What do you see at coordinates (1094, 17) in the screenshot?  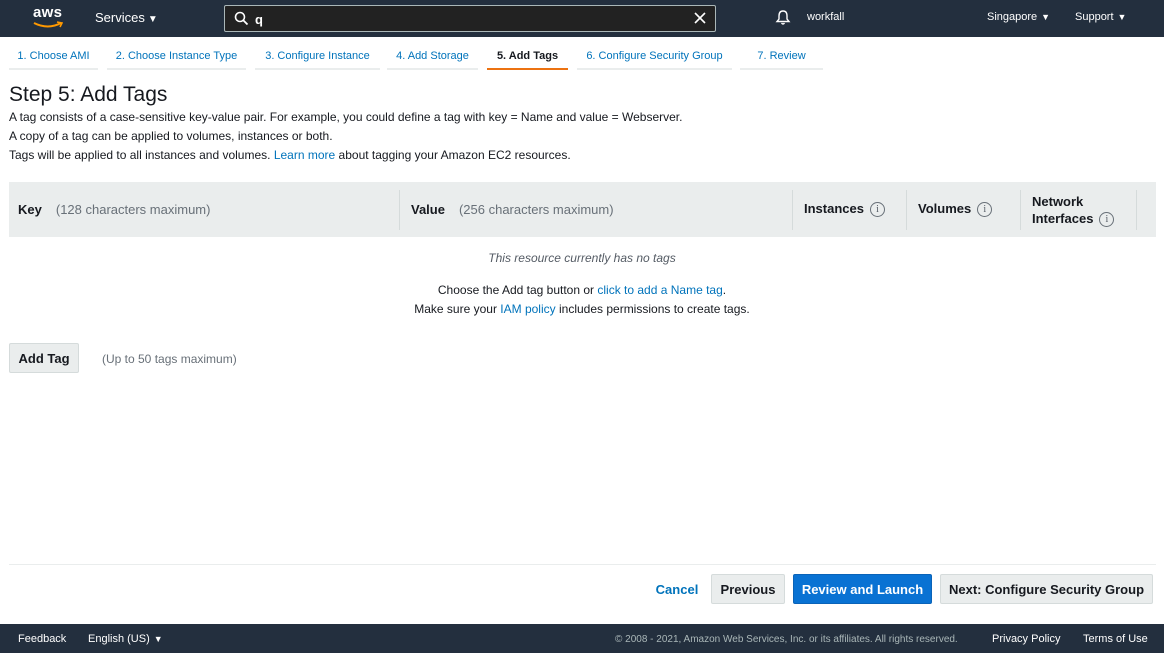 I see `support-label: Support` at bounding box center [1094, 17].